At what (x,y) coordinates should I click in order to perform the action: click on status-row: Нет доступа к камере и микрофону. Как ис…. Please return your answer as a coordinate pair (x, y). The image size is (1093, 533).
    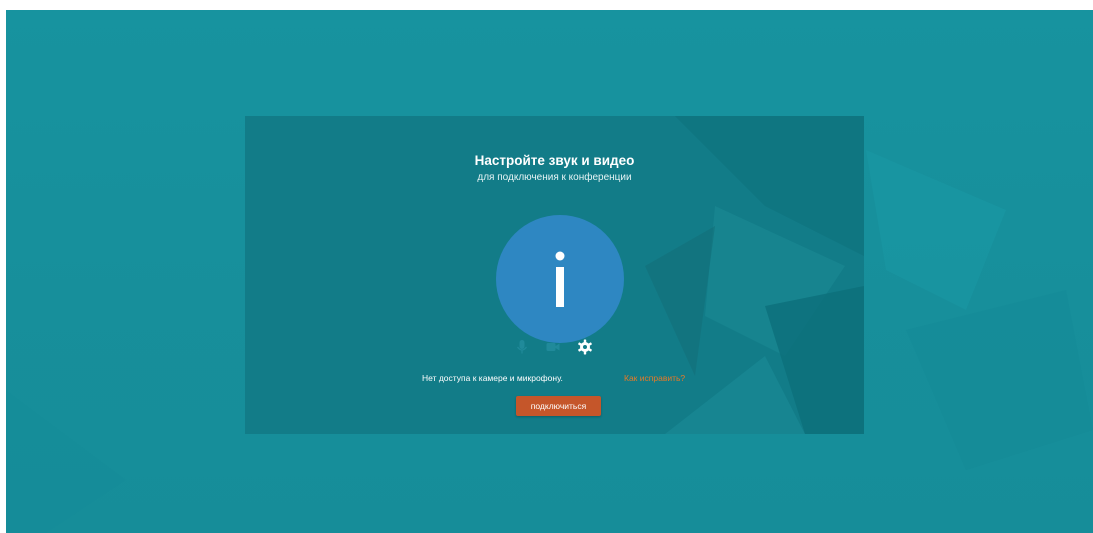
    Looking at the image, I should click on (554, 380).